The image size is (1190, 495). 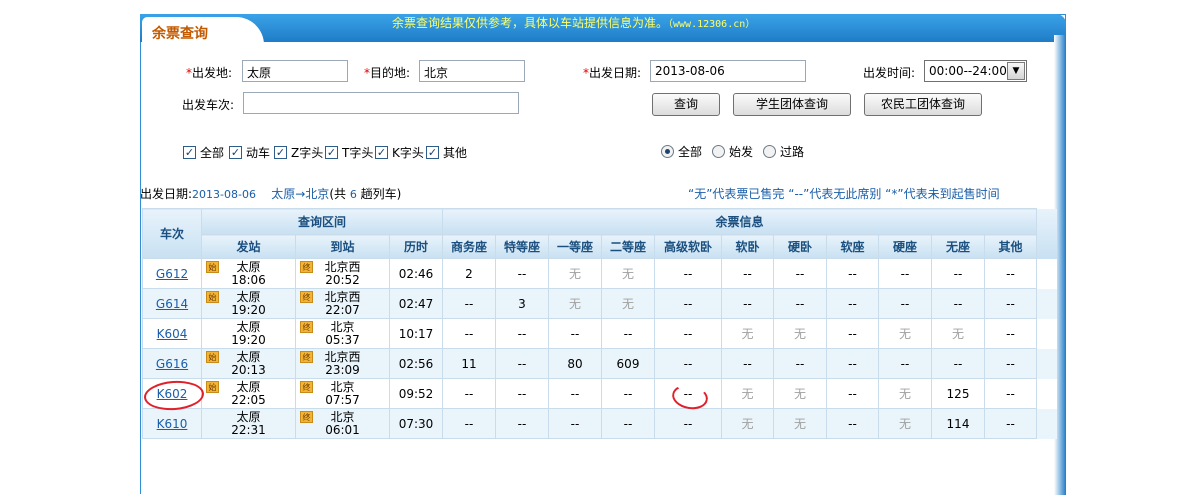 I want to click on radio-selected-icon, so click(x=667, y=151).